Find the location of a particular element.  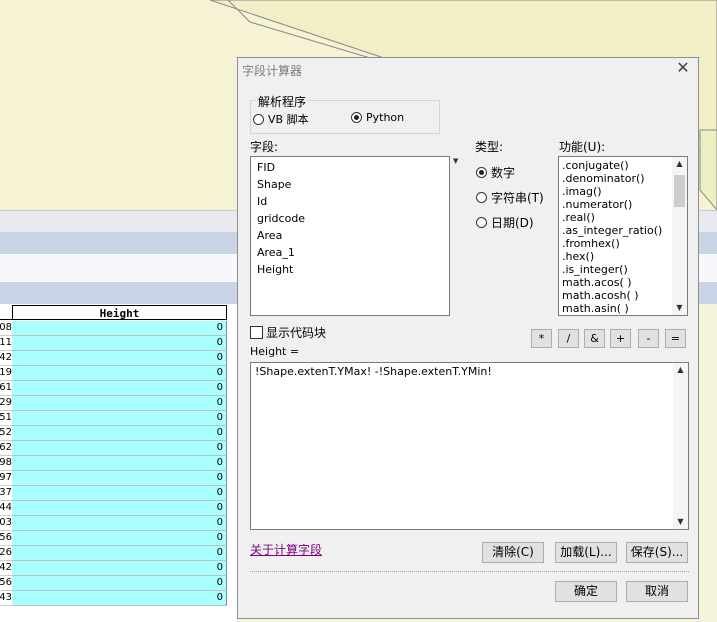

show-codeblock-checkbox: 显示代码块 is located at coordinates (288, 332).